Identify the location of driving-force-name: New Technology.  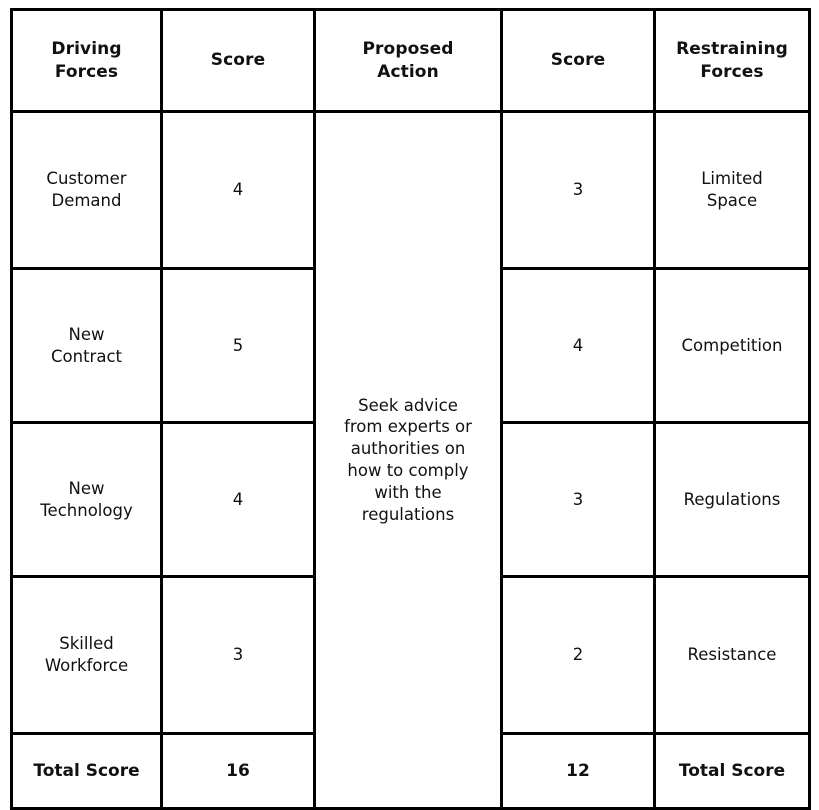
(86, 499).